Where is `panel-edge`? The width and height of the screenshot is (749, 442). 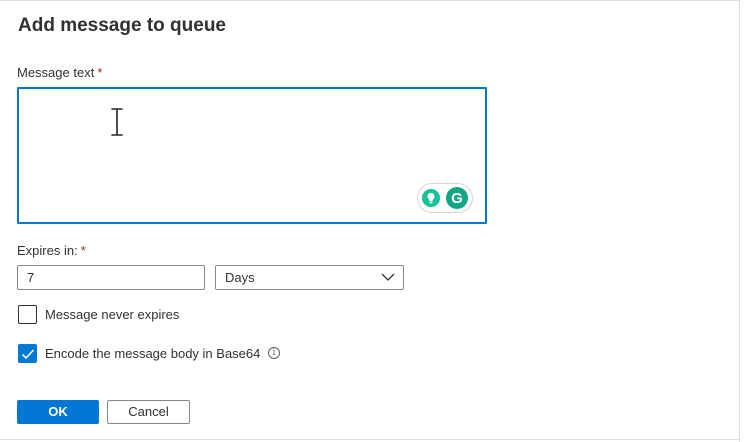
panel-edge is located at coordinates (739, 221).